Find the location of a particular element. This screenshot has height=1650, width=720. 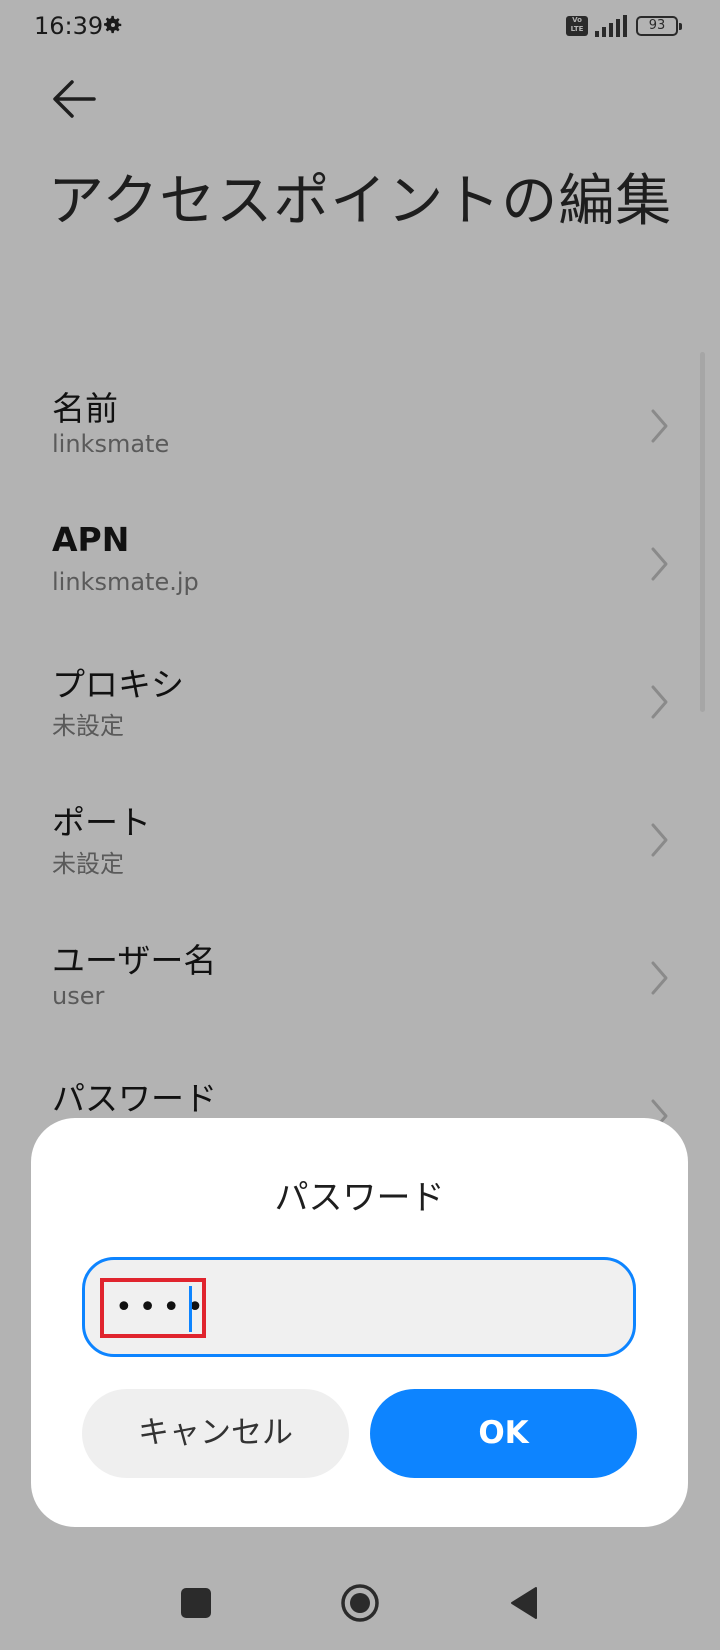

setting-title: プロキシ is located at coordinates (118, 684).